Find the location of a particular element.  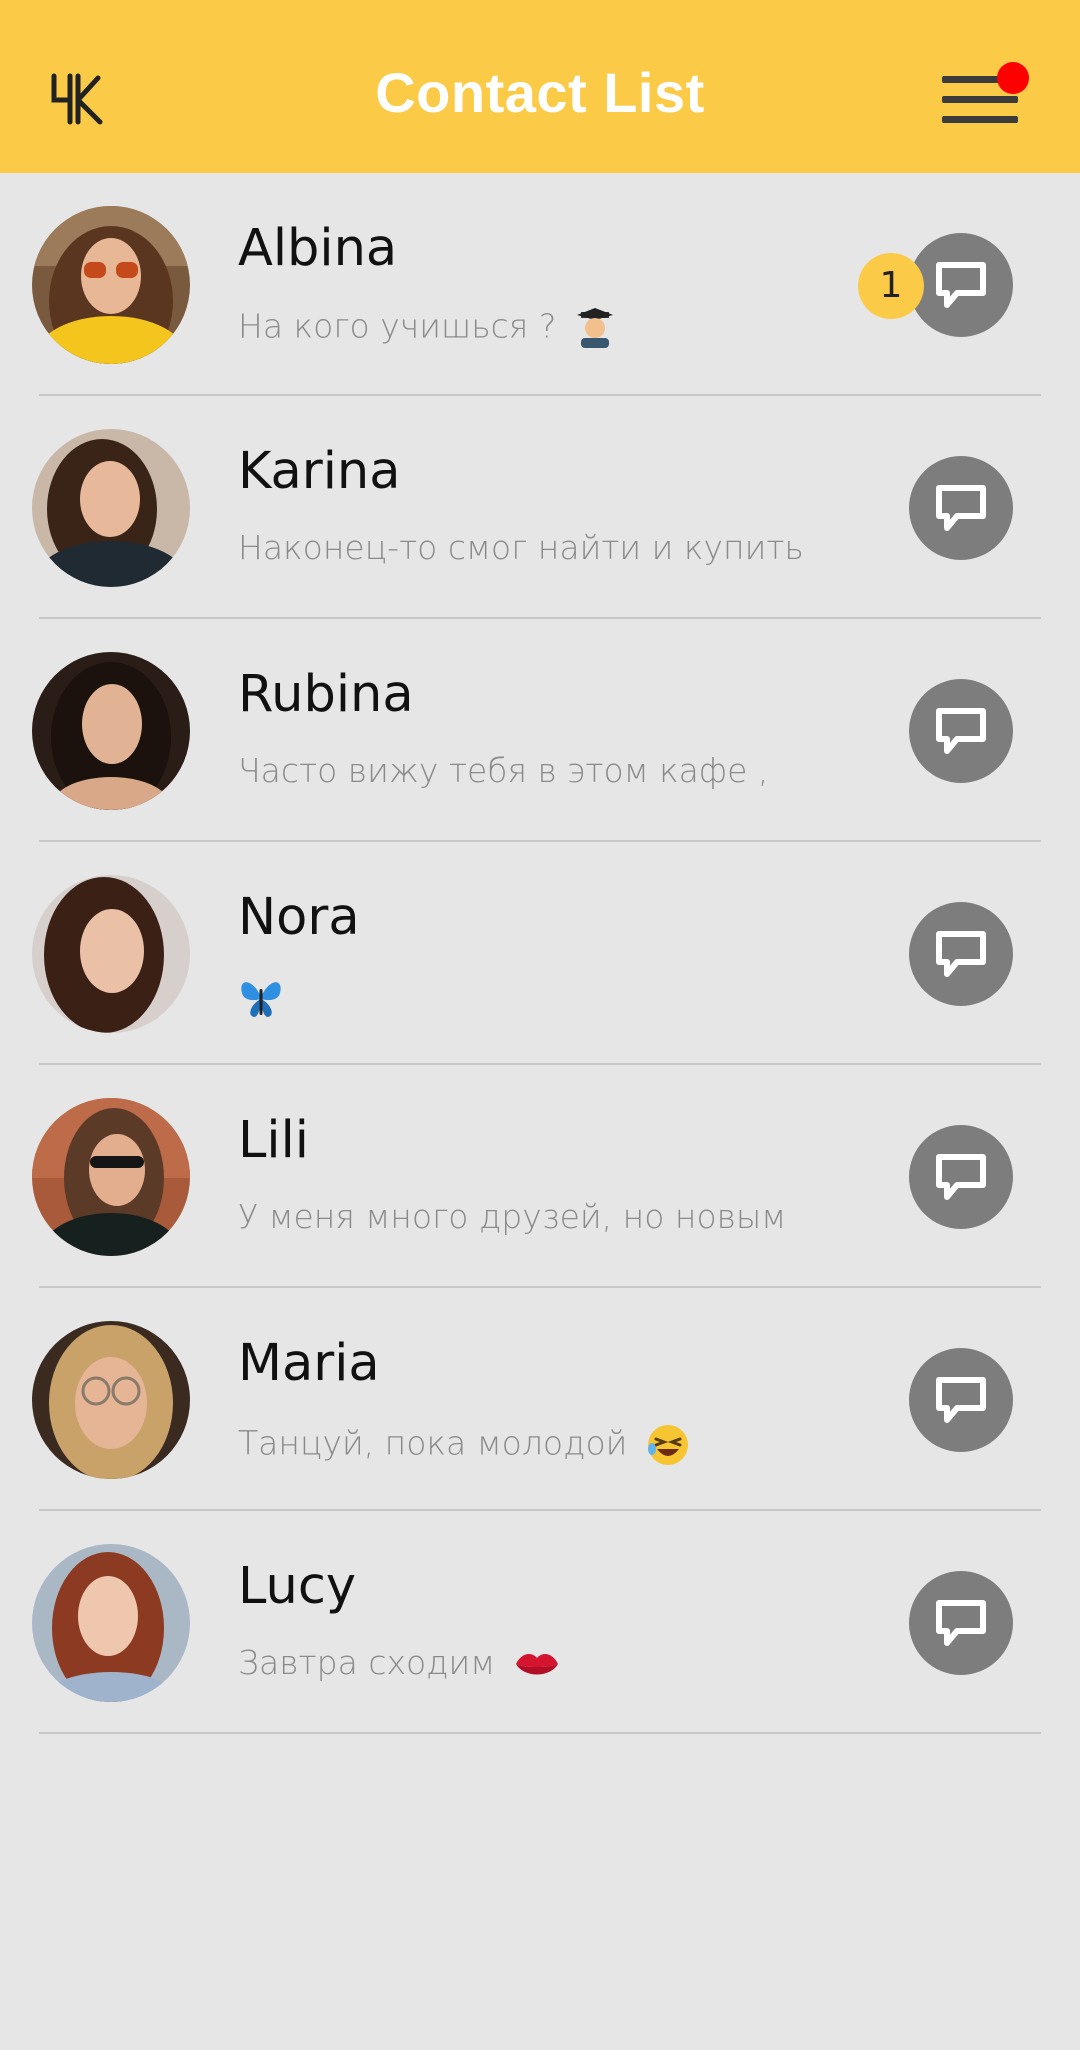

butterfly-emoji is located at coordinates (261, 999).